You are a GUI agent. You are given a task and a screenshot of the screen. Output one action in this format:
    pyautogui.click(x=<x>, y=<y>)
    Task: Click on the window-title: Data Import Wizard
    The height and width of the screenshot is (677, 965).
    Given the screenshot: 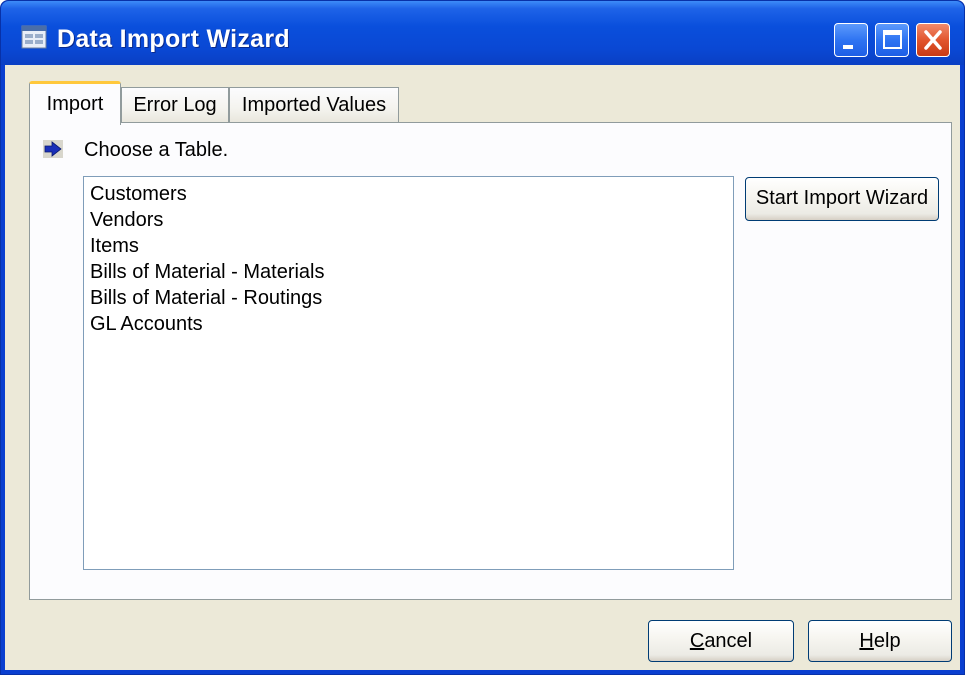 What is the action you would take?
    pyautogui.click(x=173, y=39)
    